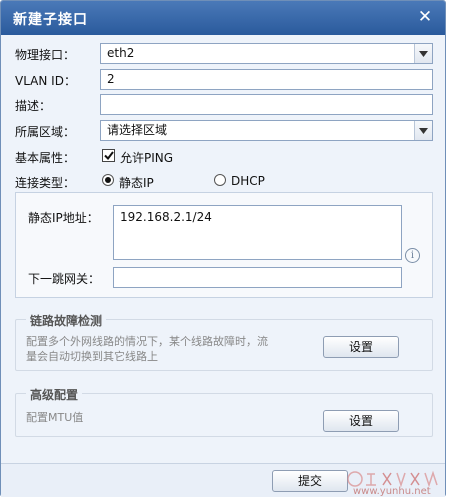 This screenshot has height=500, width=450. What do you see at coordinates (45, 183) in the screenshot?
I see `conn-type-label: 连接类型：` at bounding box center [45, 183].